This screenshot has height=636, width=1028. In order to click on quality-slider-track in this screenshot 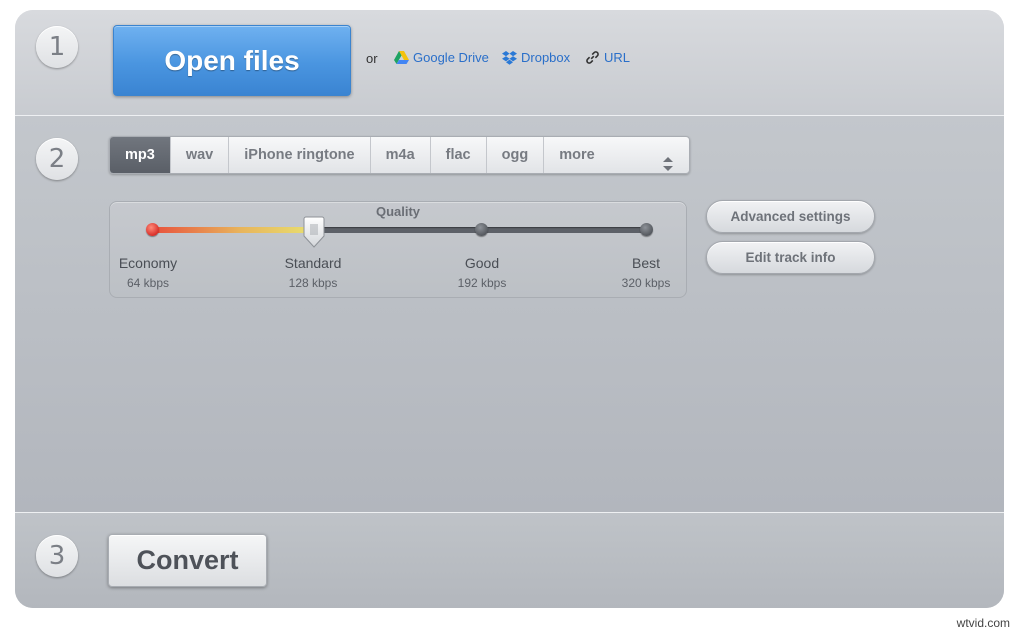, I will do `click(399, 230)`.